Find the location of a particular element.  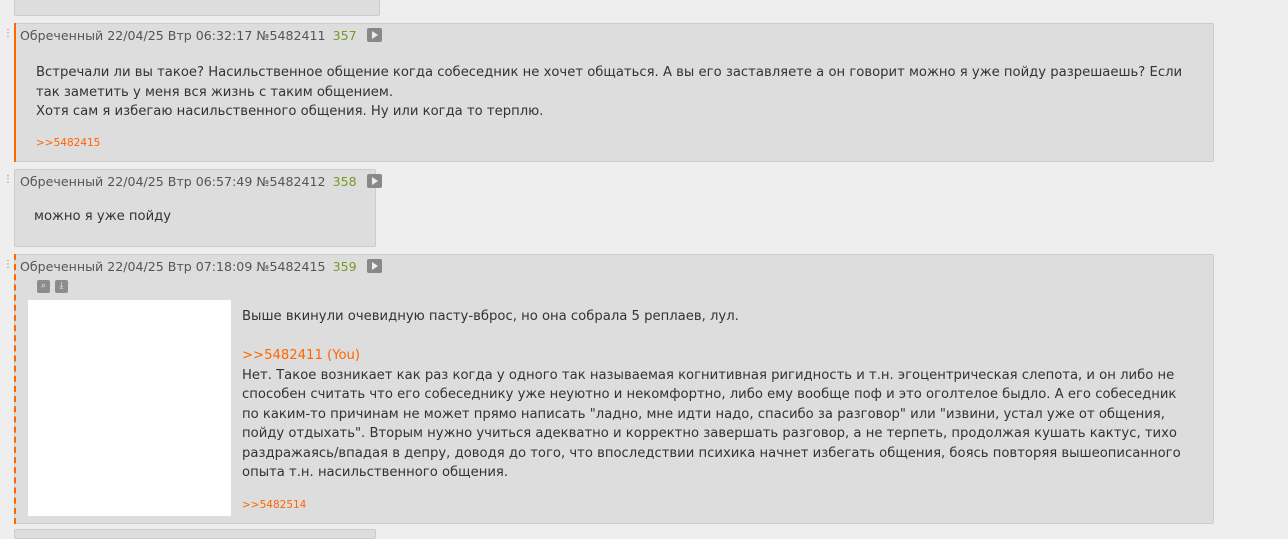

post-line: можно я уже пойду is located at coordinates (103, 216).